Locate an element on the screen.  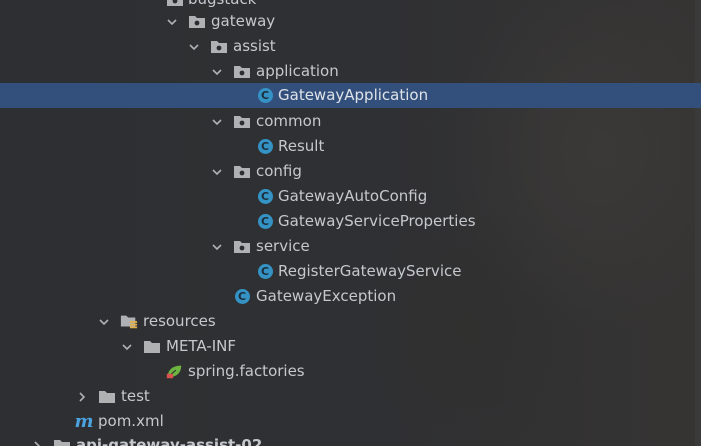
tree-item-label: config is located at coordinates (279, 171).